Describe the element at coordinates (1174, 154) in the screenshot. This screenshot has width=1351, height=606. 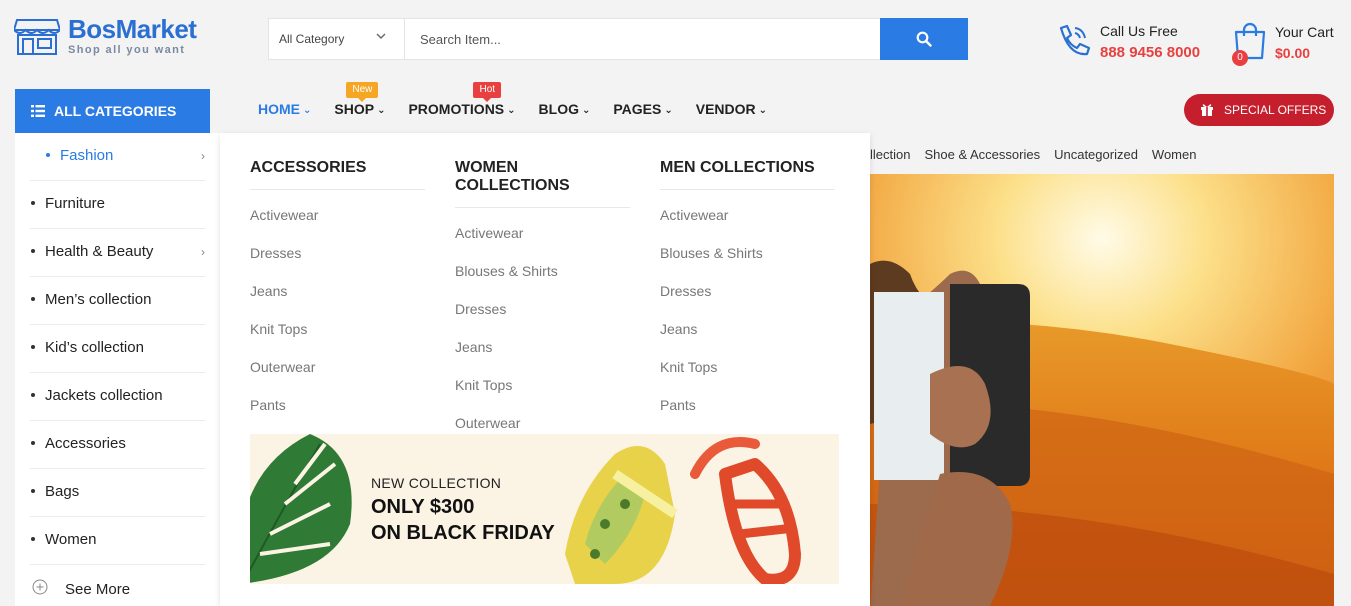
I see `category-link: Women` at that location.